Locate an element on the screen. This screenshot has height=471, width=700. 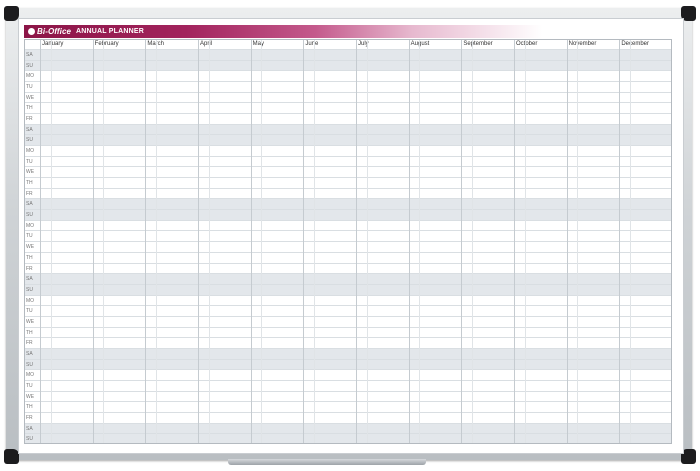
month-header: February is located at coordinates (106, 44).